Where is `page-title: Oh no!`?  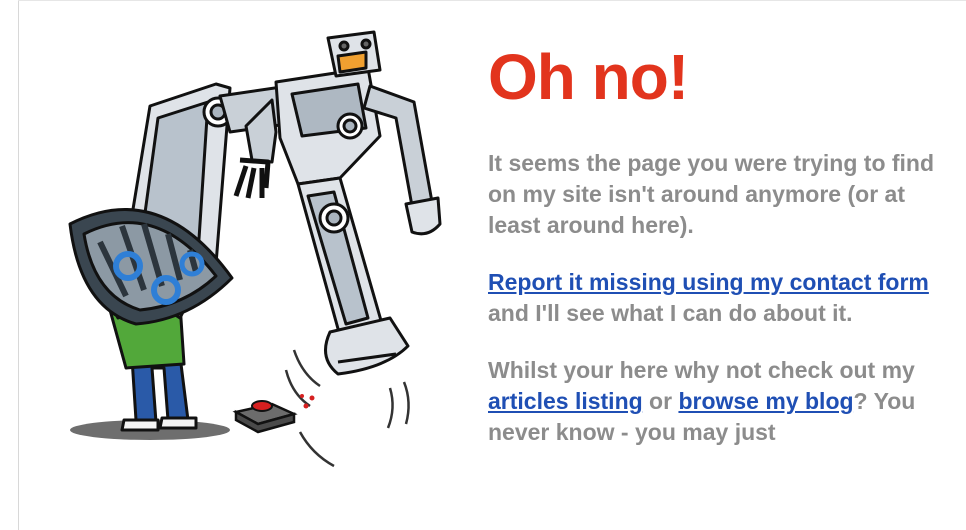 page-title: Oh no! is located at coordinates (588, 77).